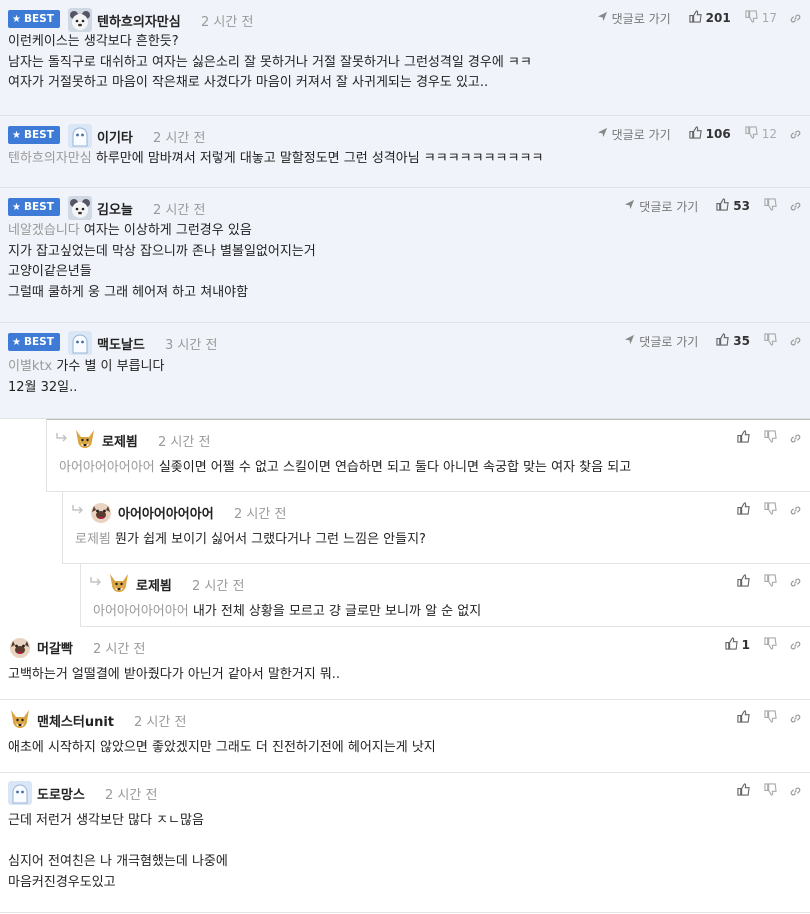 This screenshot has height=914, width=810. I want to click on upvote-button: 201, so click(710, 18).